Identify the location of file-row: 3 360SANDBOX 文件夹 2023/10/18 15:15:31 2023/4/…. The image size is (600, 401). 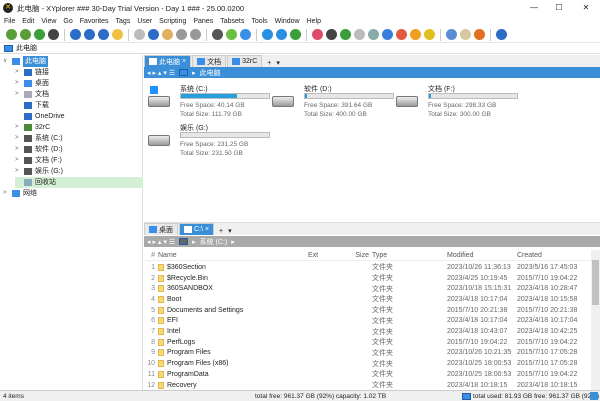
(367, 288).